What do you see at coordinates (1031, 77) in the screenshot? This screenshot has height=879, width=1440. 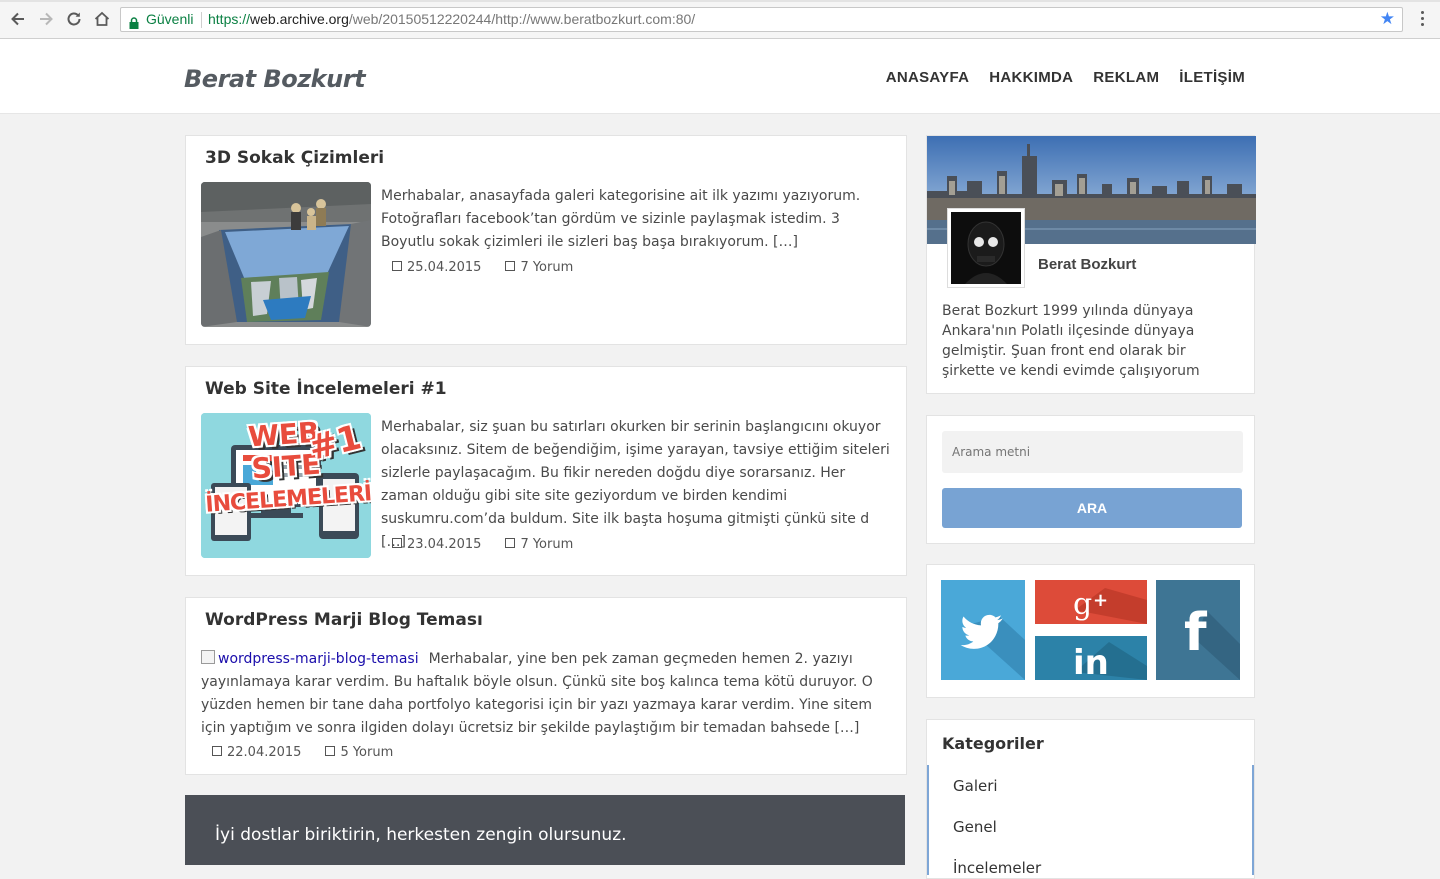 I see `menu-item-hakkimda: HAKKIMDA` at bounding box center [1031, 77].